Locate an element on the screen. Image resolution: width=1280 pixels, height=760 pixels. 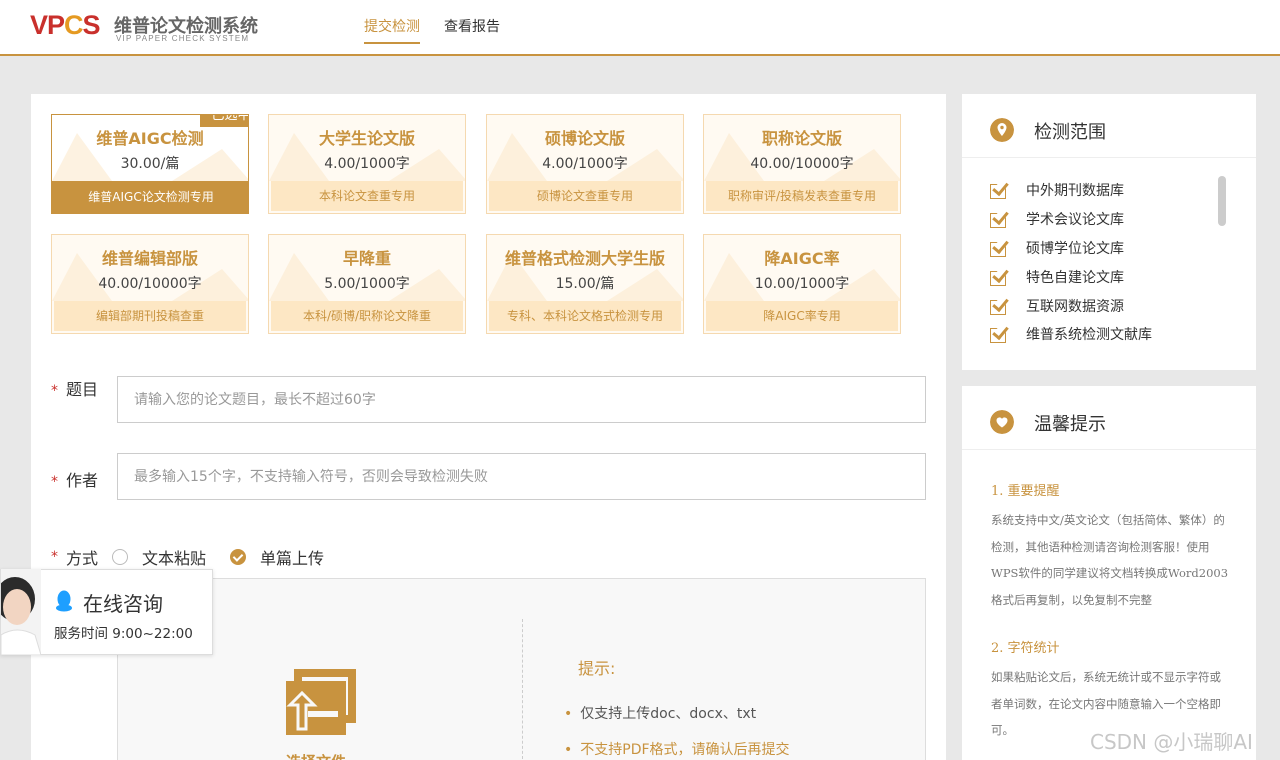
radio-check-icon is located at coordinates (238, 557).